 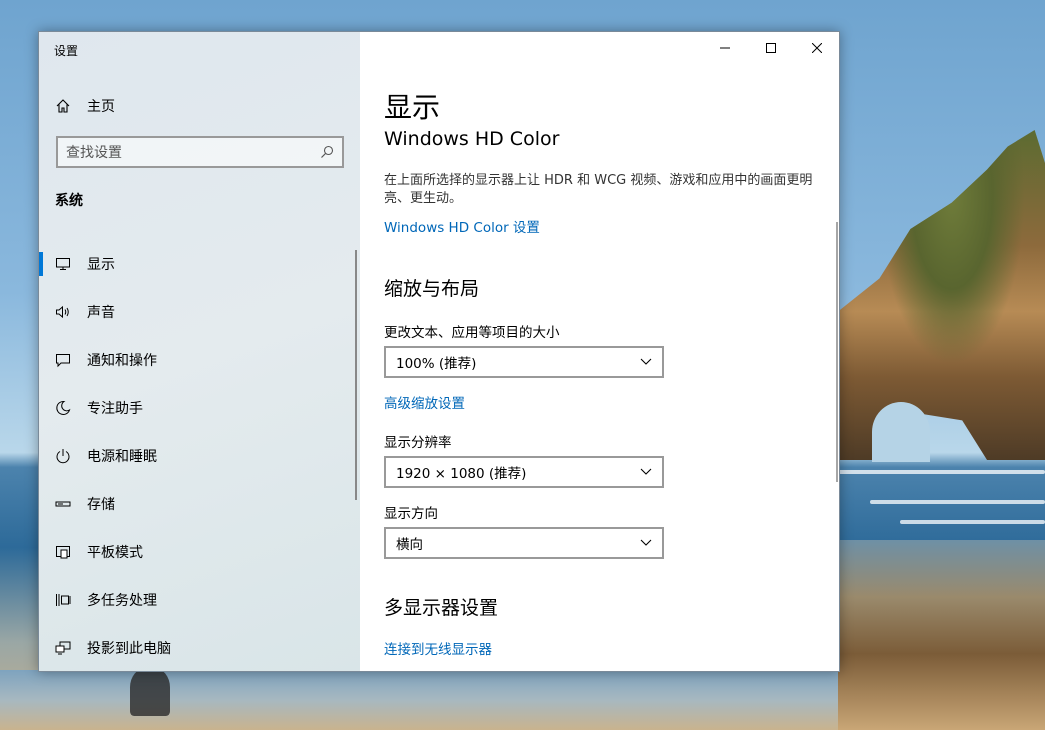 I want to click on notification-icon, so click(x=63, y=360).